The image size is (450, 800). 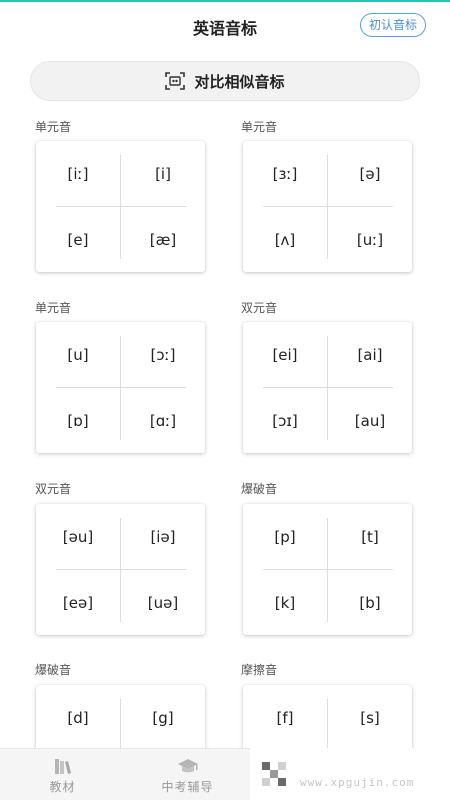 I want to click on logo-icon, so click(x=274, y=774).